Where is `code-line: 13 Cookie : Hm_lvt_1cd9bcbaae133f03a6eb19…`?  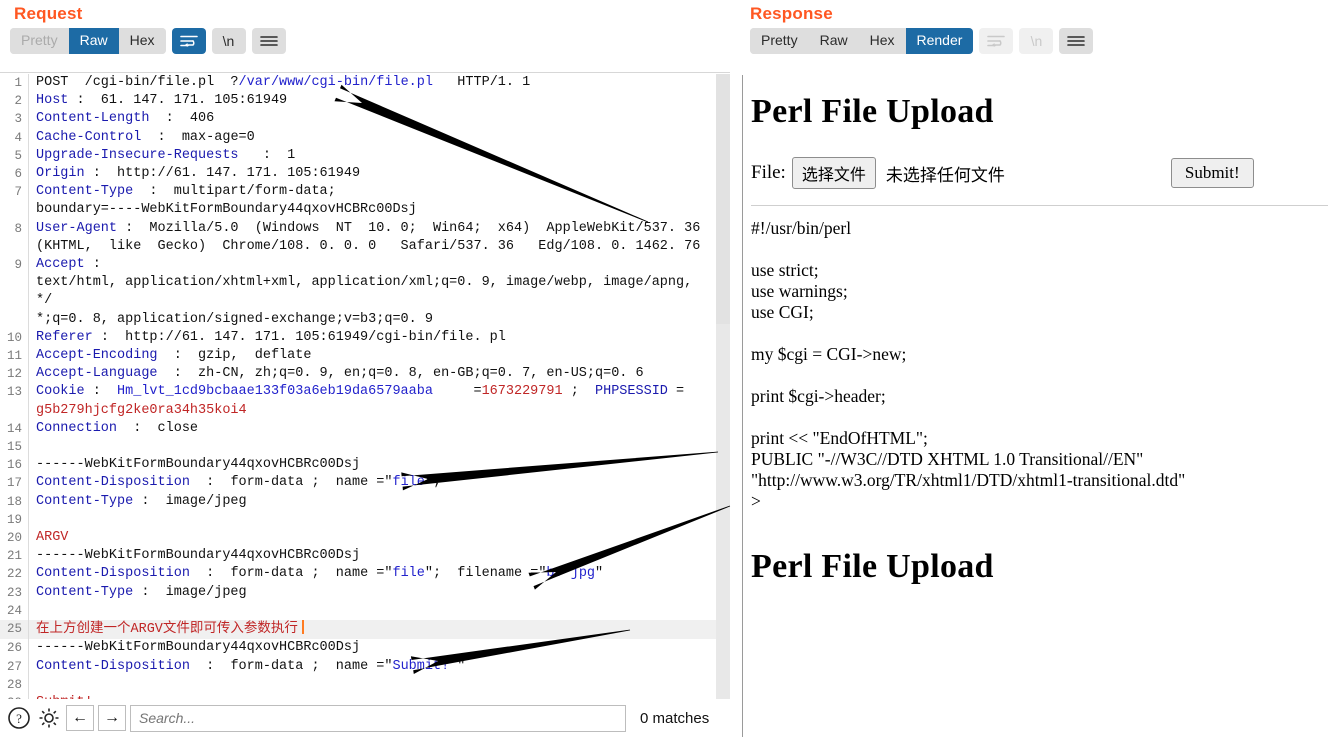
code-line: 13 Cookie : Hm_lvt_1cd9bcbaae133f03a6eb19… is located at coordinates (358, 401).